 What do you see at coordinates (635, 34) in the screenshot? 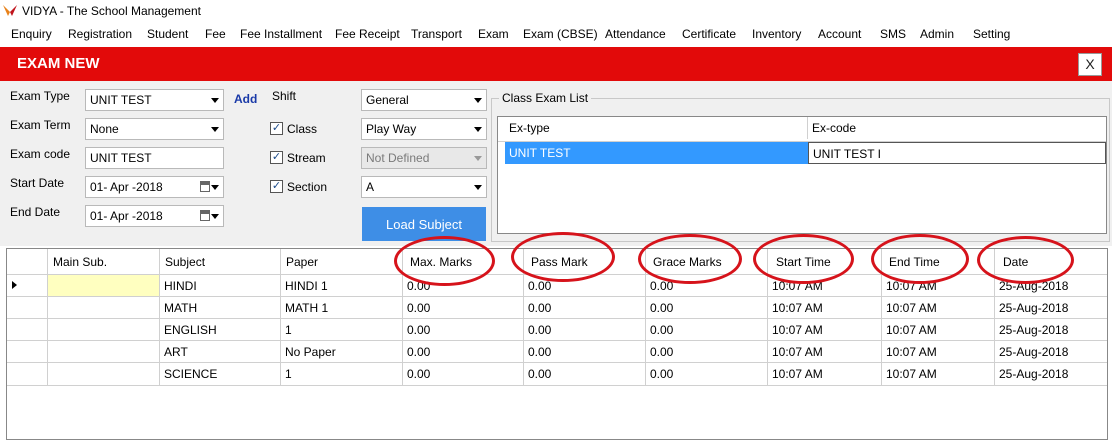
I see `menu-attendance: Attendance` at bounding box center [635, 34].